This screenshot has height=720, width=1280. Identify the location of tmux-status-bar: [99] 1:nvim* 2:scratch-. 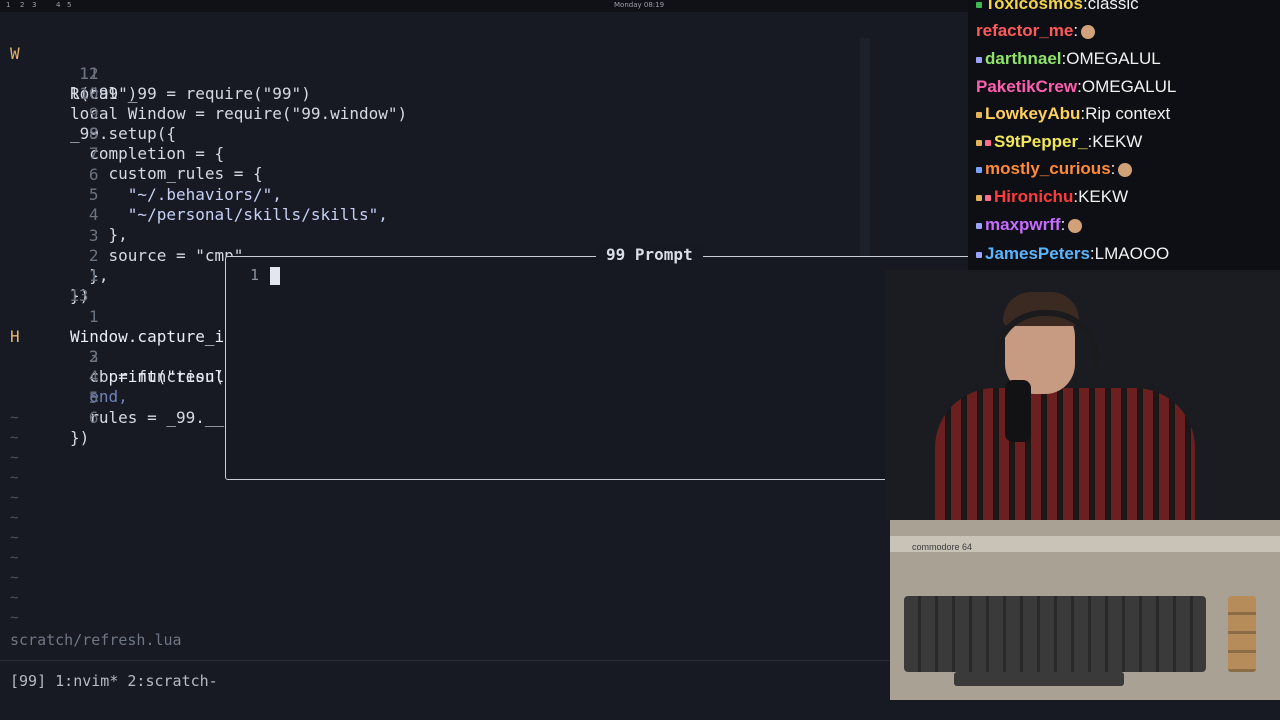
(114, 681).